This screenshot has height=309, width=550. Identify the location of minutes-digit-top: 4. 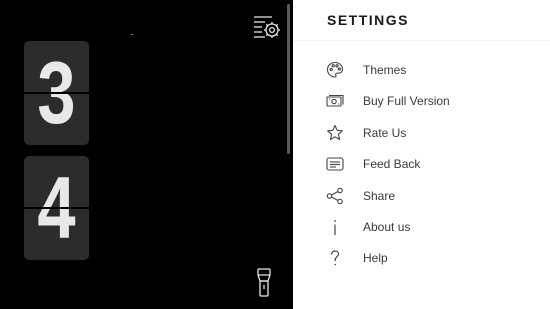
(56, 181).